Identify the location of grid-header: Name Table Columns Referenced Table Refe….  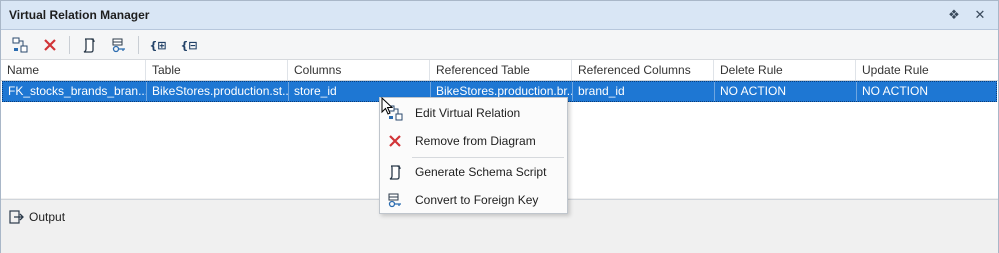
(499, 70).